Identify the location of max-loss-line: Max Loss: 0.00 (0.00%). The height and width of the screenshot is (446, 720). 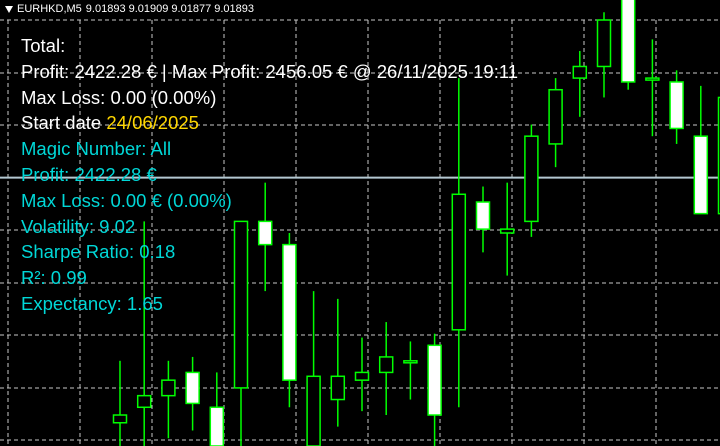
(119, 97).